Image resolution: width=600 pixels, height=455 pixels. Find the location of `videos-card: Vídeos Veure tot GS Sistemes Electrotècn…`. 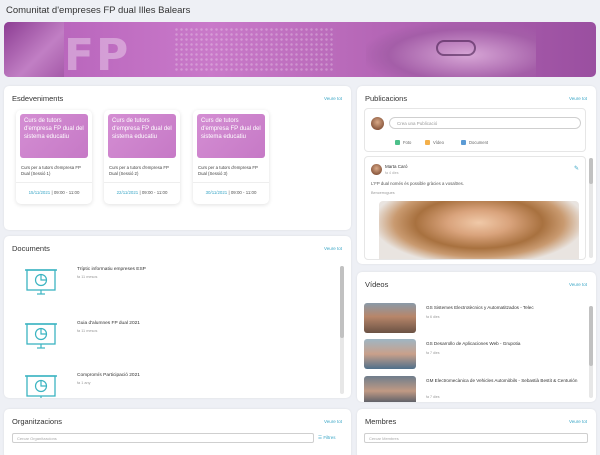

videos-card: Vídeos Veure tot GS Sistemes Electrotècn… is located at coordinates (476, 337).